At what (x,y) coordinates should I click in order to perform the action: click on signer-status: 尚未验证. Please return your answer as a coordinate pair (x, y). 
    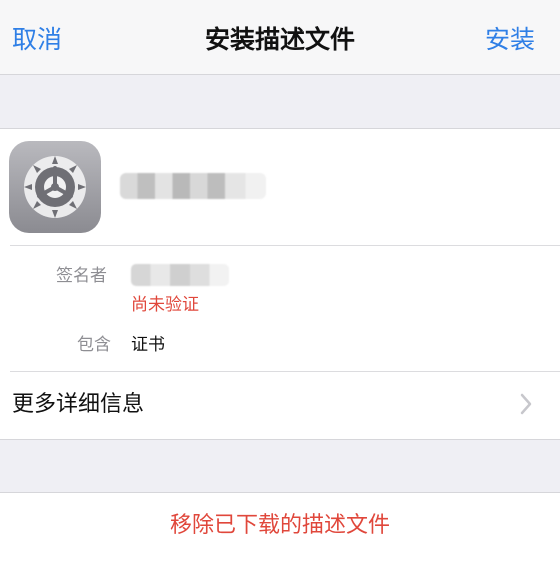
    Looking at the image, I should click on (165, 305).